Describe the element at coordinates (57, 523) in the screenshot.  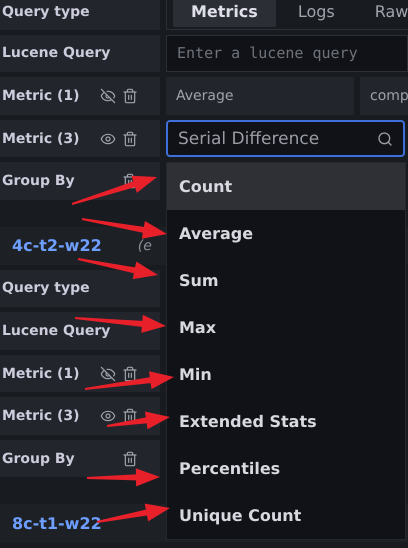
I see `query-name: 8c-t1-w22` at that location.